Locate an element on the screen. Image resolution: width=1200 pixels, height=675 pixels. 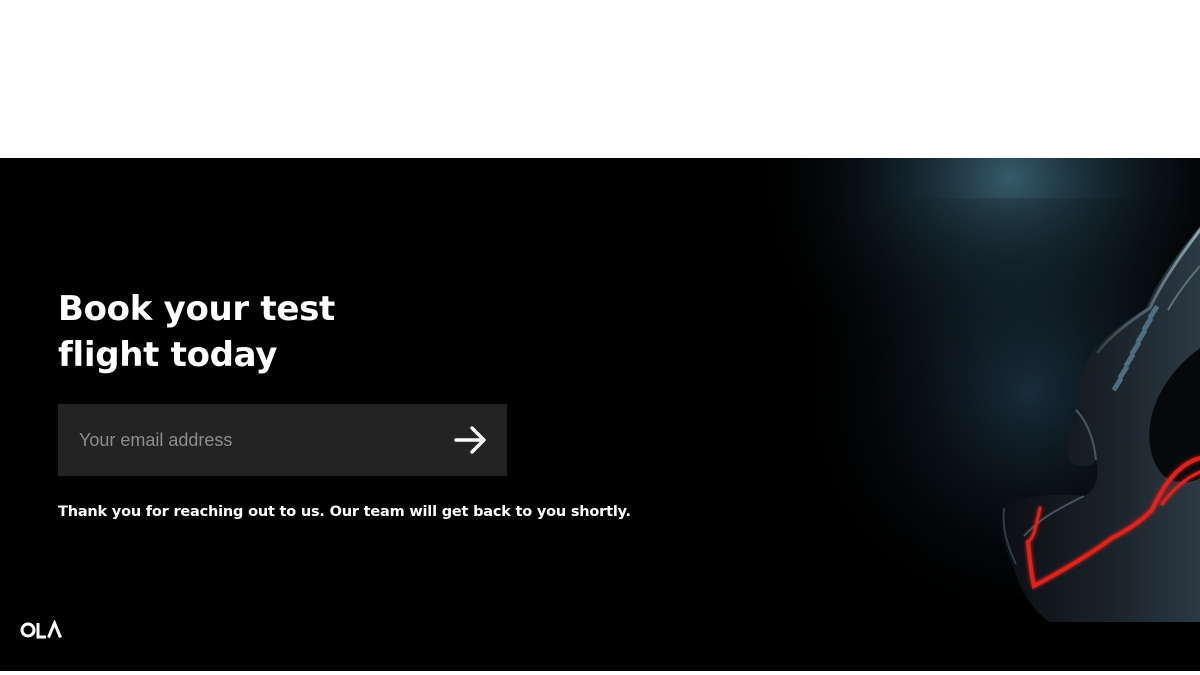
page-title: Book your test flight today is located at coordinates (196, 332).